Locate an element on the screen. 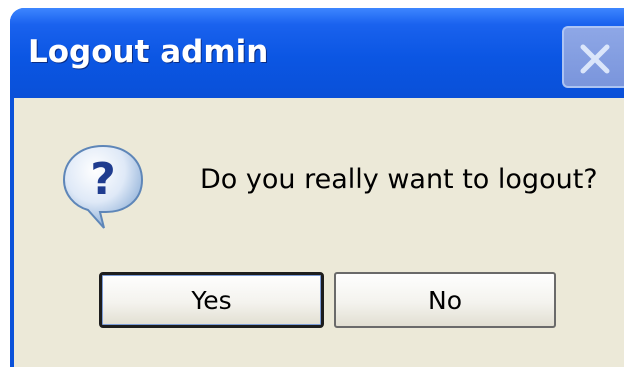 This screenshot has width=624, height=367. close-icon is located at coordinates (595, 59).